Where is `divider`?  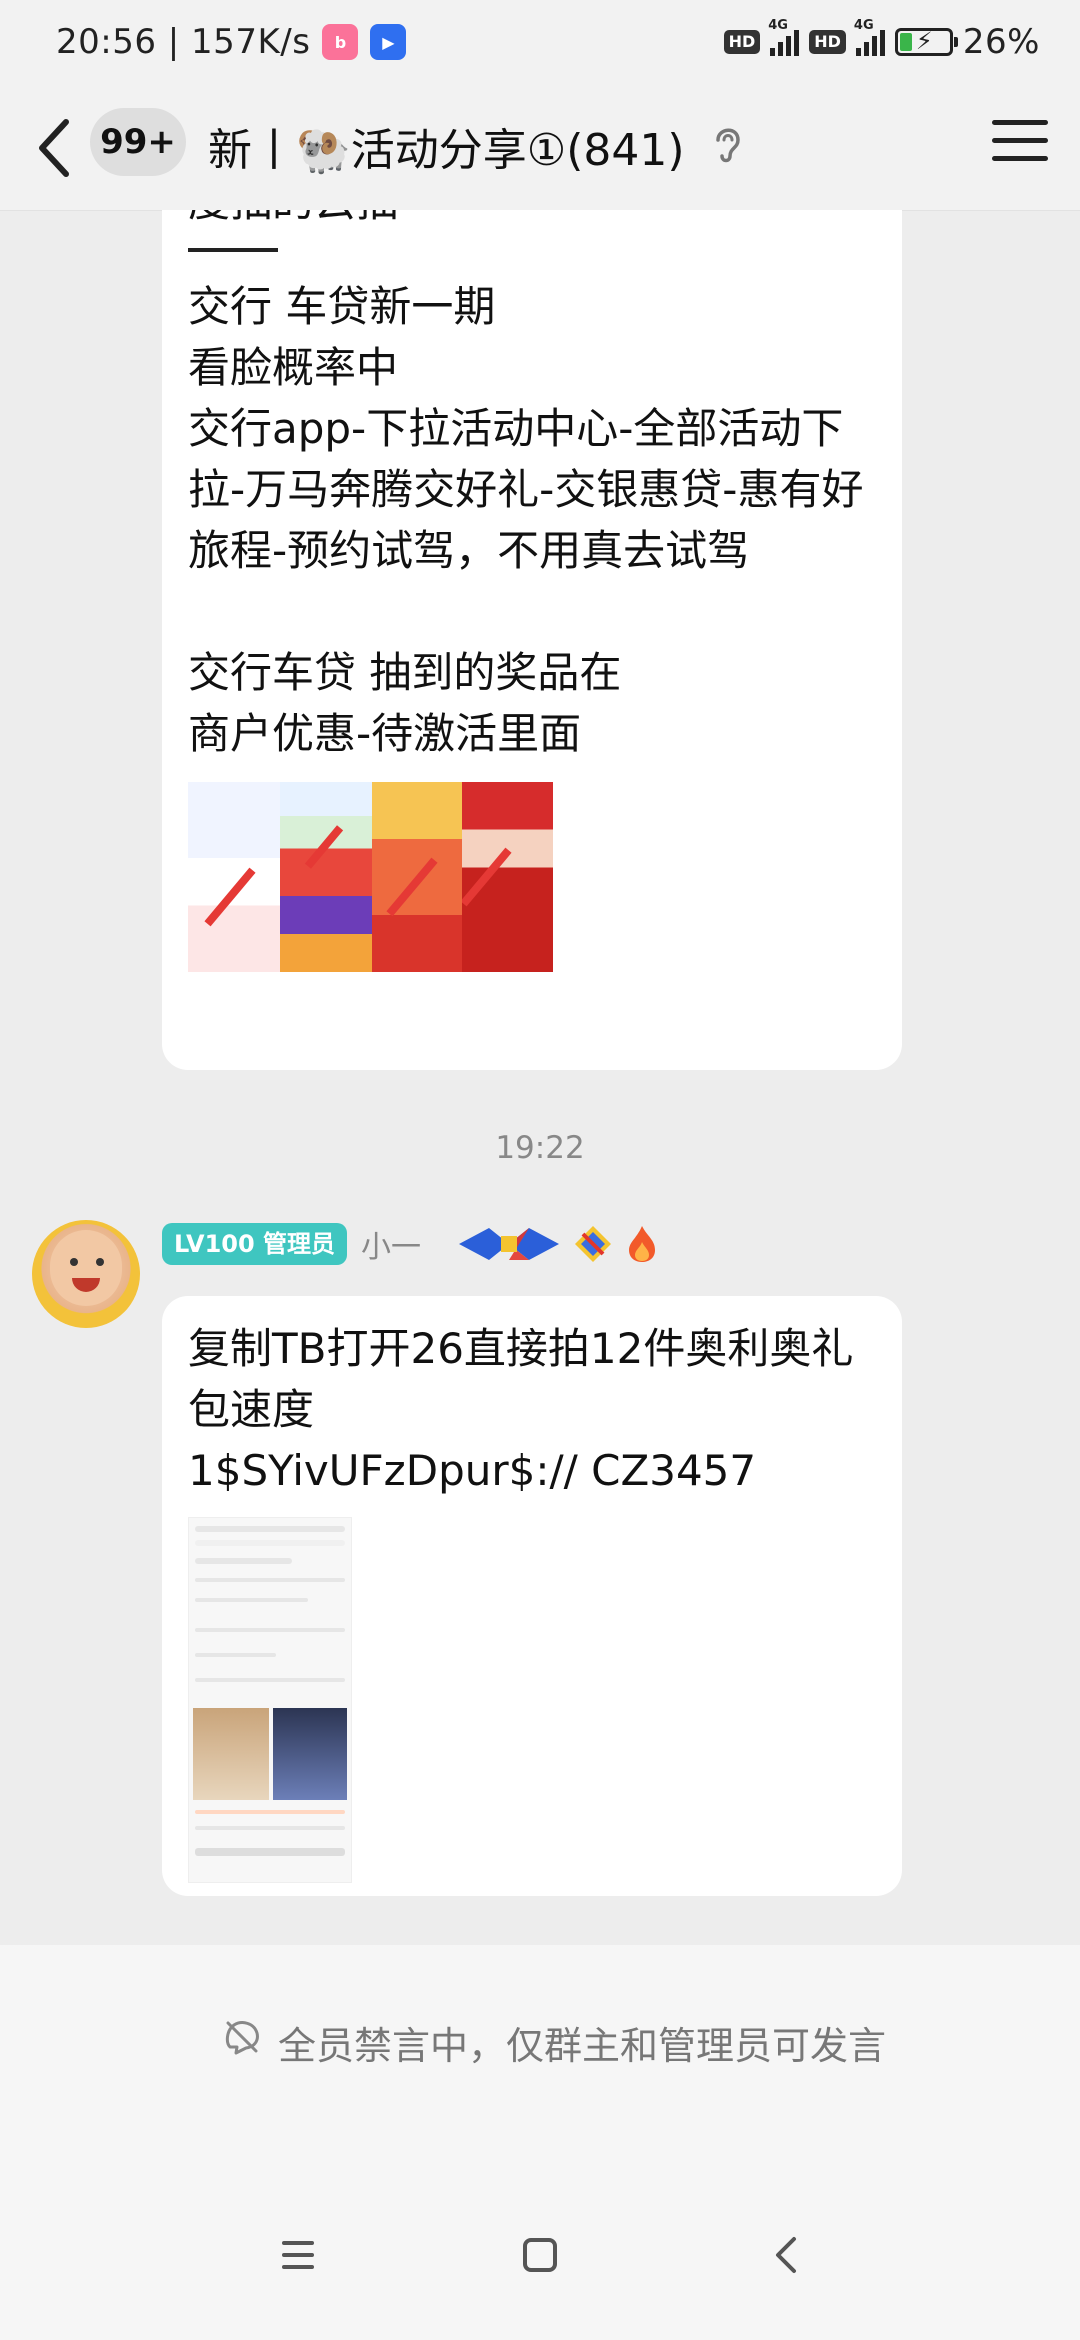
divider is located at coordinates (233, 250).